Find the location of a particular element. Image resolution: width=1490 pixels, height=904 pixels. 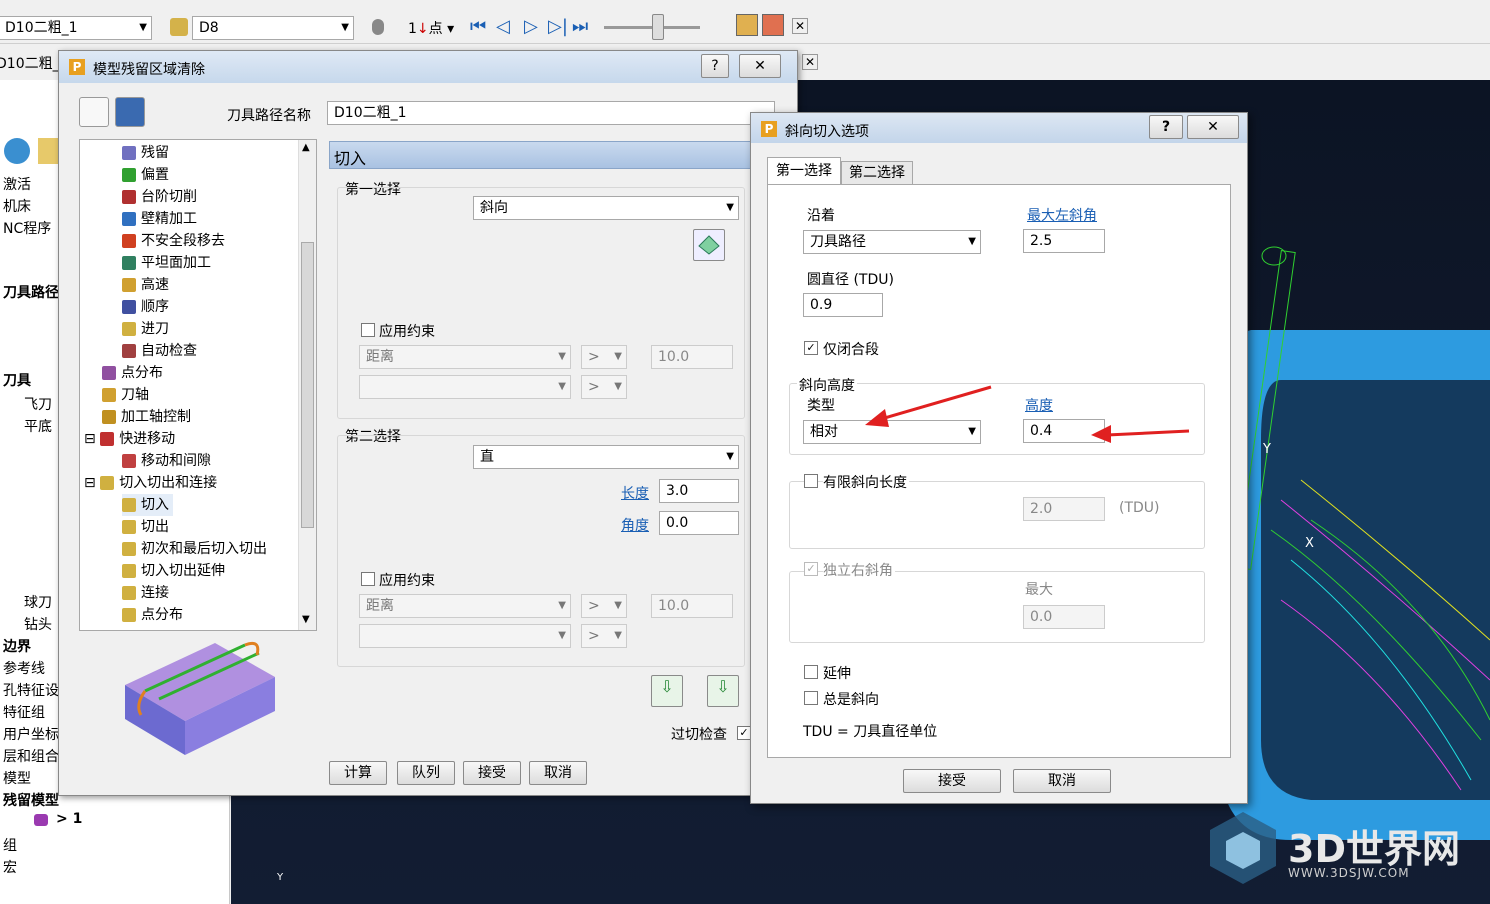

constraint-op-select-3: > ▼ is located at coordinates (604, 606).